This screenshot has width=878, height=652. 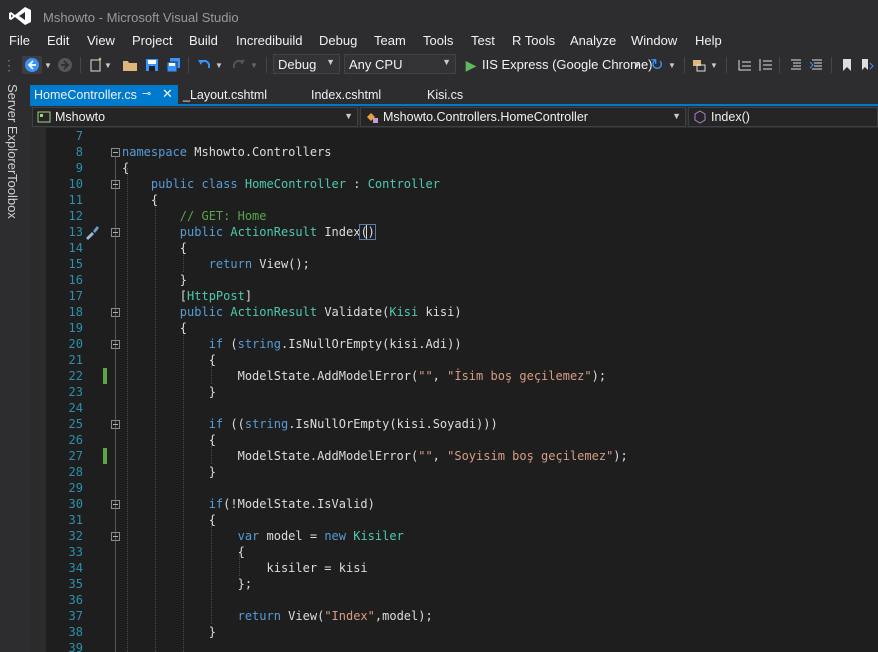 What do you see at coordinates (239, 65) in the screenshot?
I see `redo-icon` at bounding box center [239, 65].